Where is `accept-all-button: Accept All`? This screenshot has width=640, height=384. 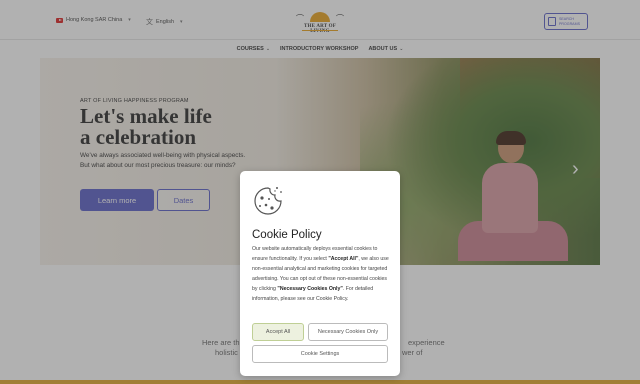
accept-all-button: Accept All is located at coordinates (278, 332).